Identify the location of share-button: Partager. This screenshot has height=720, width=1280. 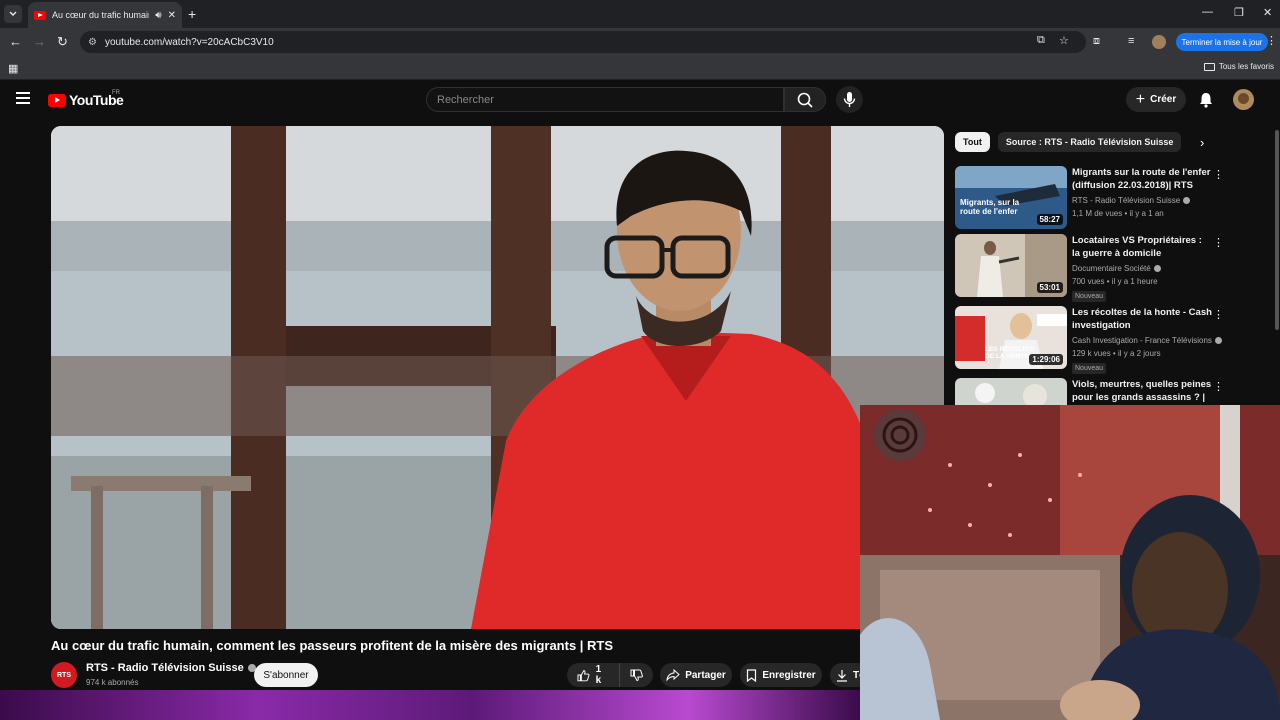
(696, 675).